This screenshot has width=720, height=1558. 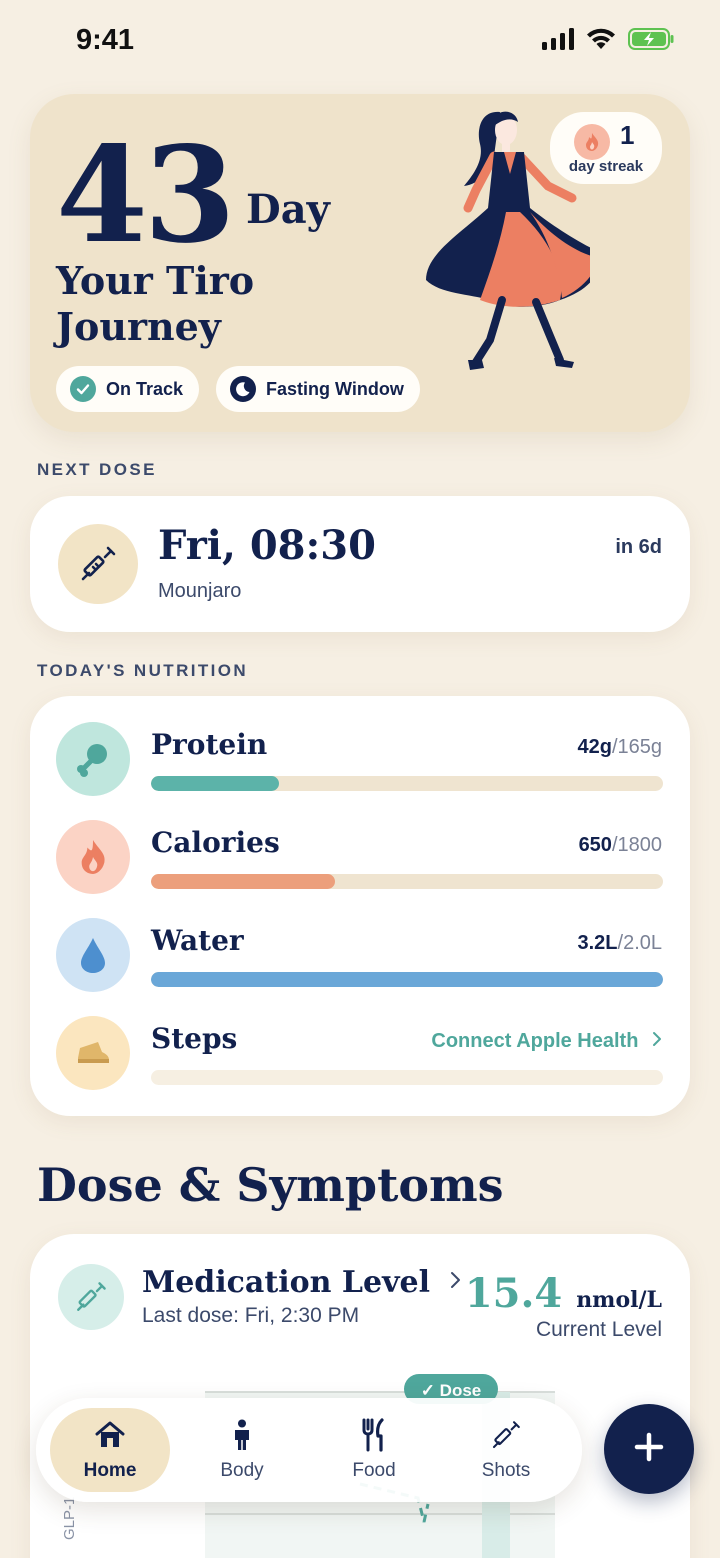 What do you see at coordinates (197, 940) in the screenshot?
I see `nutrition-name-water: Water` at bounding box center [197, 940].